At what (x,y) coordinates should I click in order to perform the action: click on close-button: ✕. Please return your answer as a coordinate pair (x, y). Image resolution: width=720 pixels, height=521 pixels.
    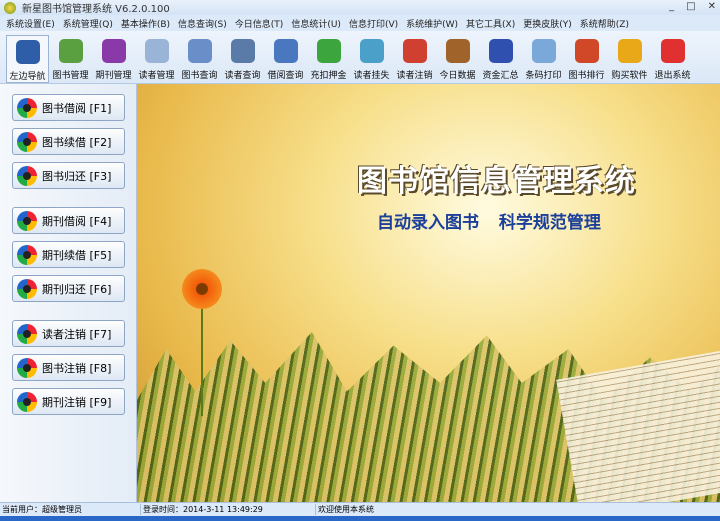
    Looking at the image, I should click on (712, 6).